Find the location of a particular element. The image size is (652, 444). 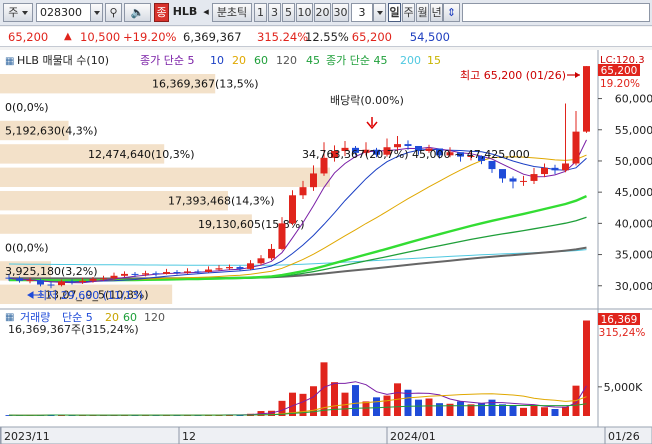

stock-type-badge: 종 is located at coordinates (161, 12).